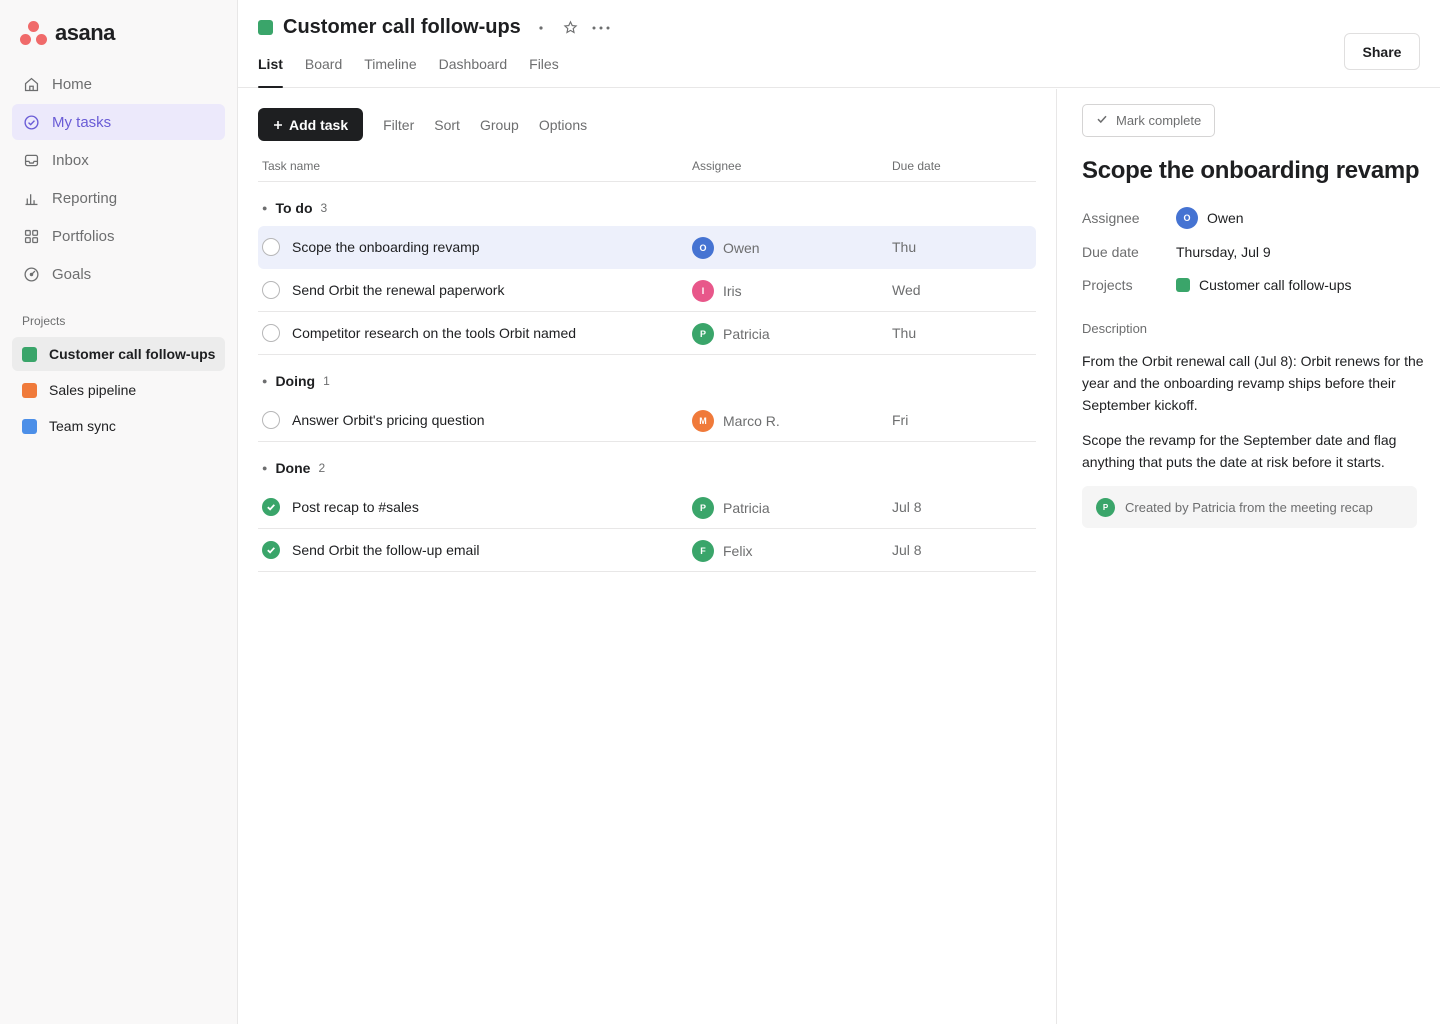  I want to click on task-row: Scope the onboarding revamp O Owen Thu, so click(647, 247).